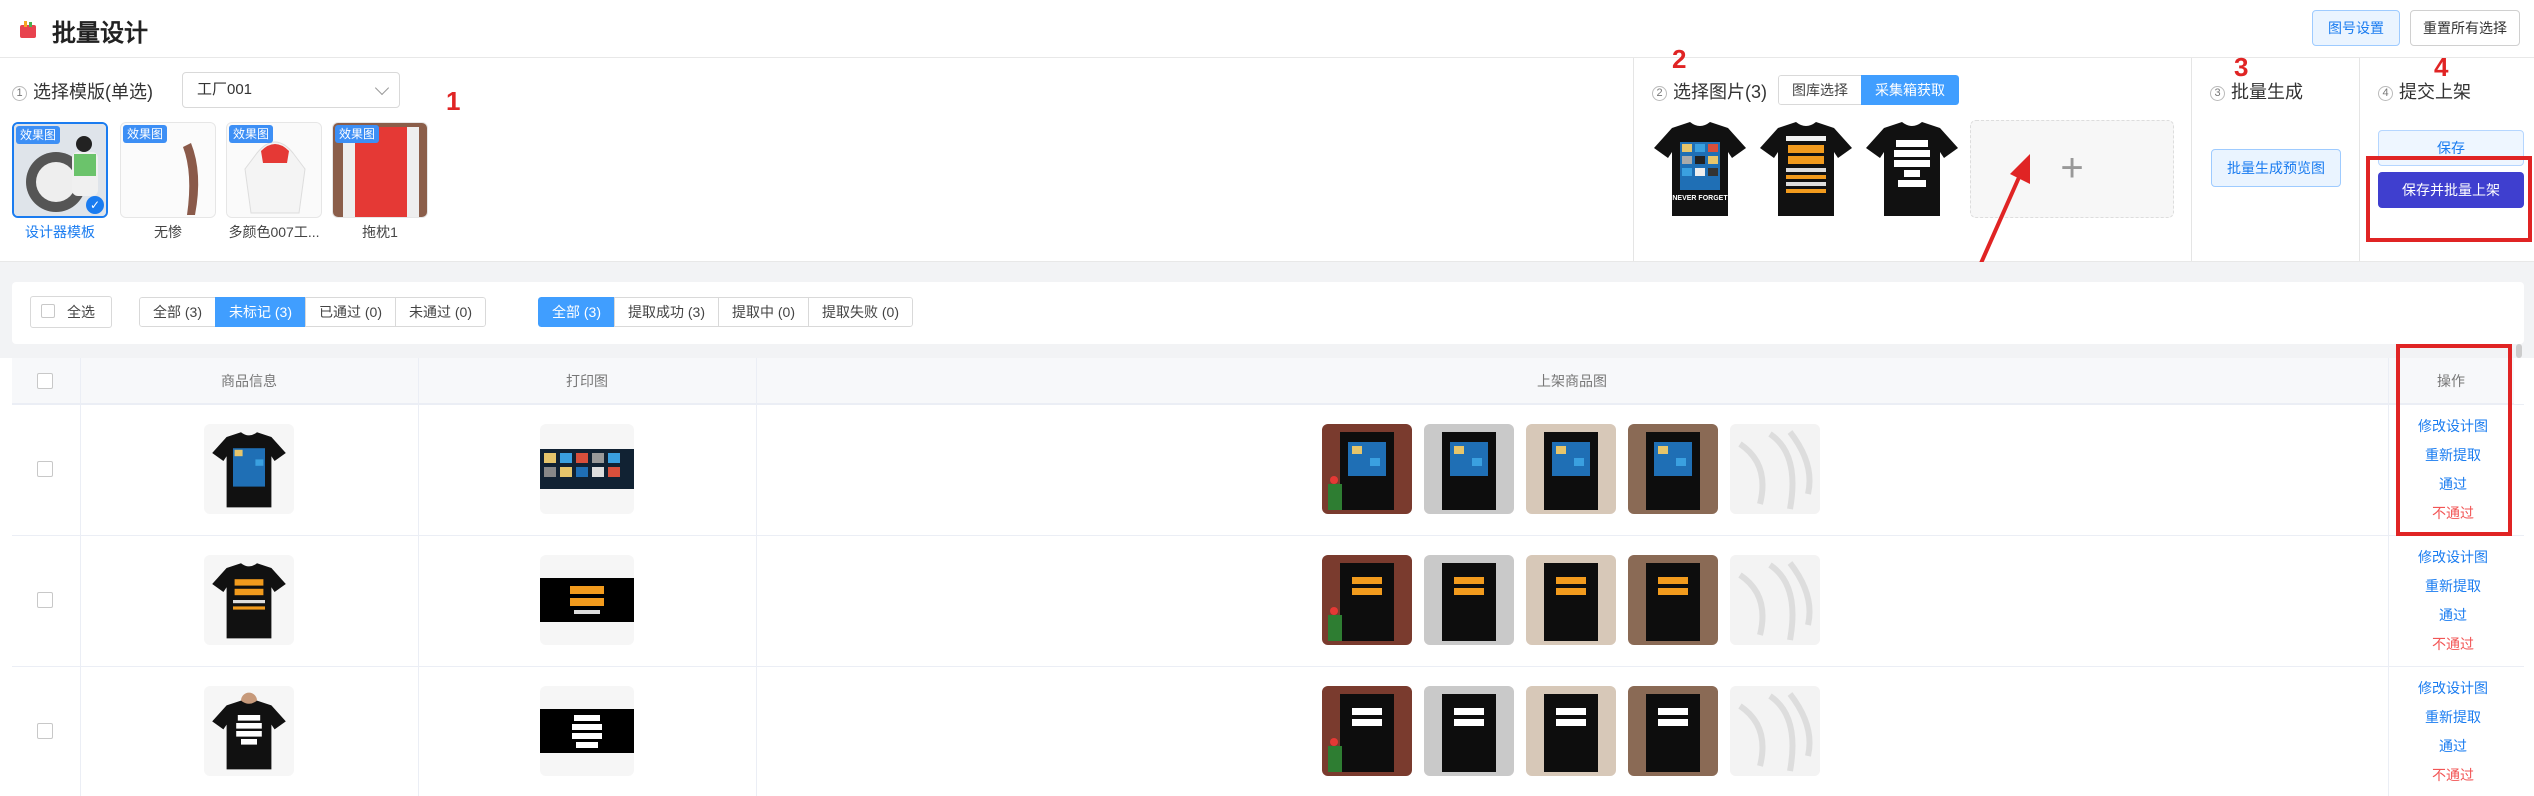  I want to click on tab-extract-all: 全部 (3), so click(576, 312).